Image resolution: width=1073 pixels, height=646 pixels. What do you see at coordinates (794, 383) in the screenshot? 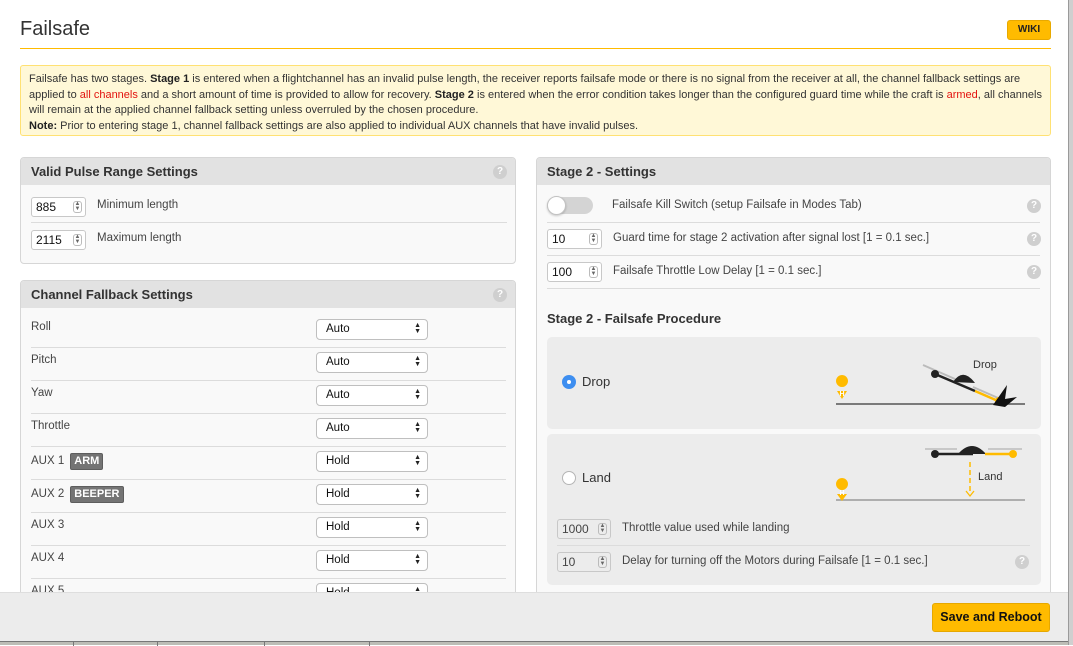
I see `drop-option: Drop H Drop` at bounding box center [794, 383].